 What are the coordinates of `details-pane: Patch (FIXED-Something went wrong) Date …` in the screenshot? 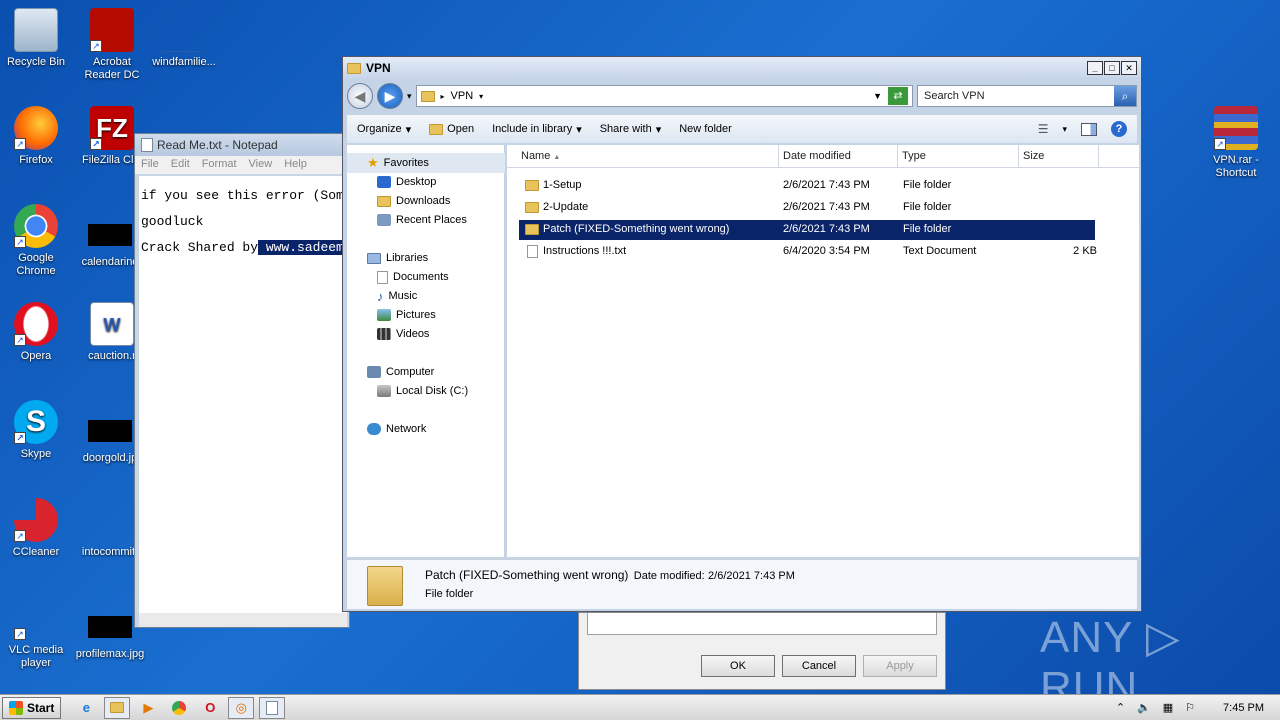 It's located at (742, 584).